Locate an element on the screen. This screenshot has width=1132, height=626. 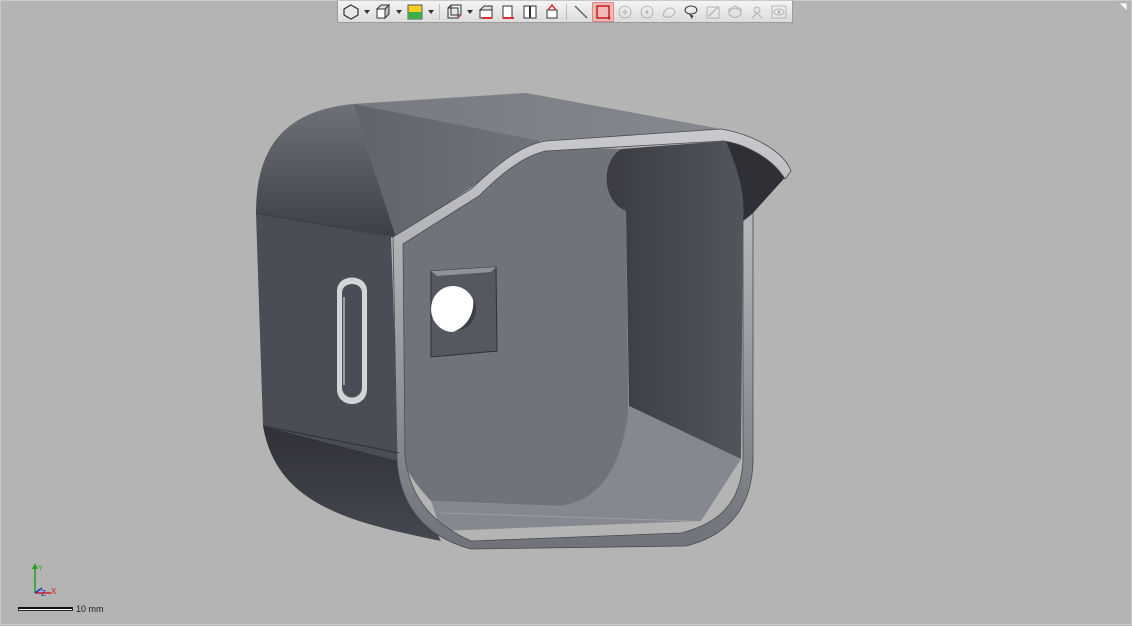
triad-x-label: X is located at coordinates (54, 591).